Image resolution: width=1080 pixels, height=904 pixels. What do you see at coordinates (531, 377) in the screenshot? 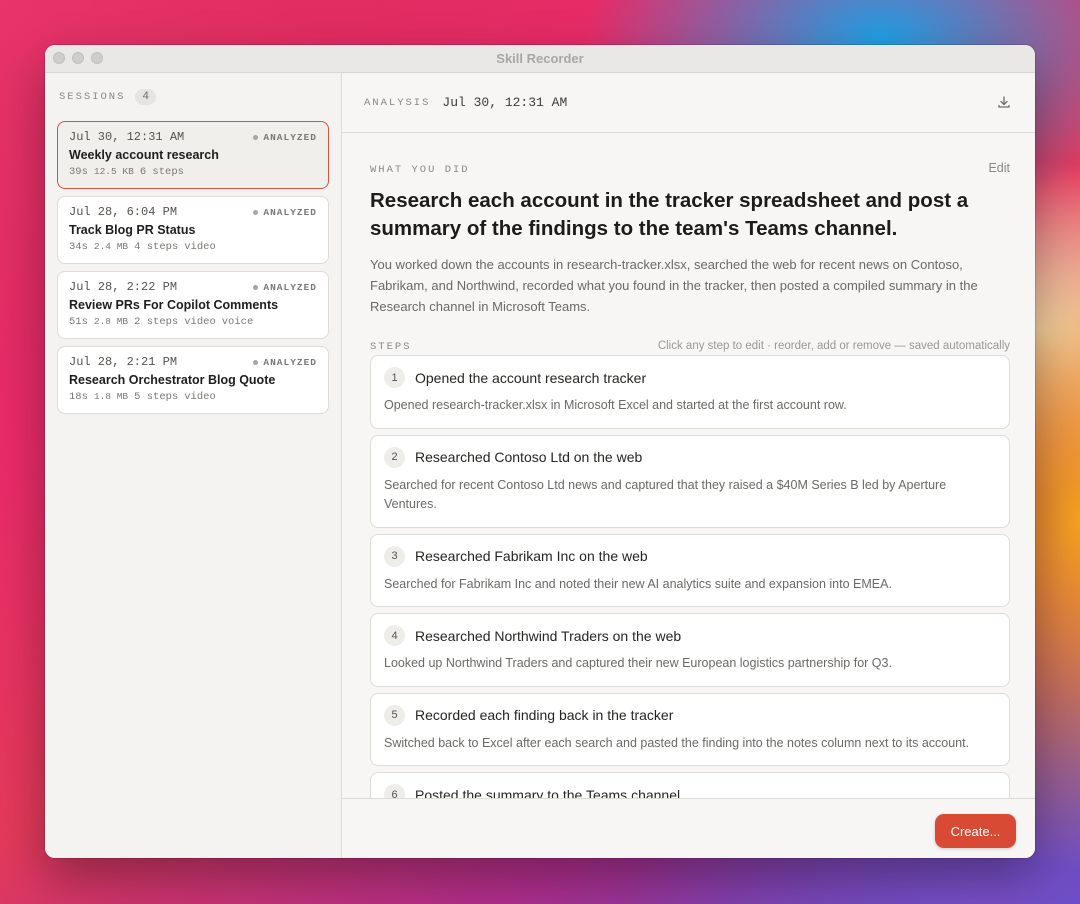
I see `step-title: Opened the account research tracker` at bounding box center [531, 377].